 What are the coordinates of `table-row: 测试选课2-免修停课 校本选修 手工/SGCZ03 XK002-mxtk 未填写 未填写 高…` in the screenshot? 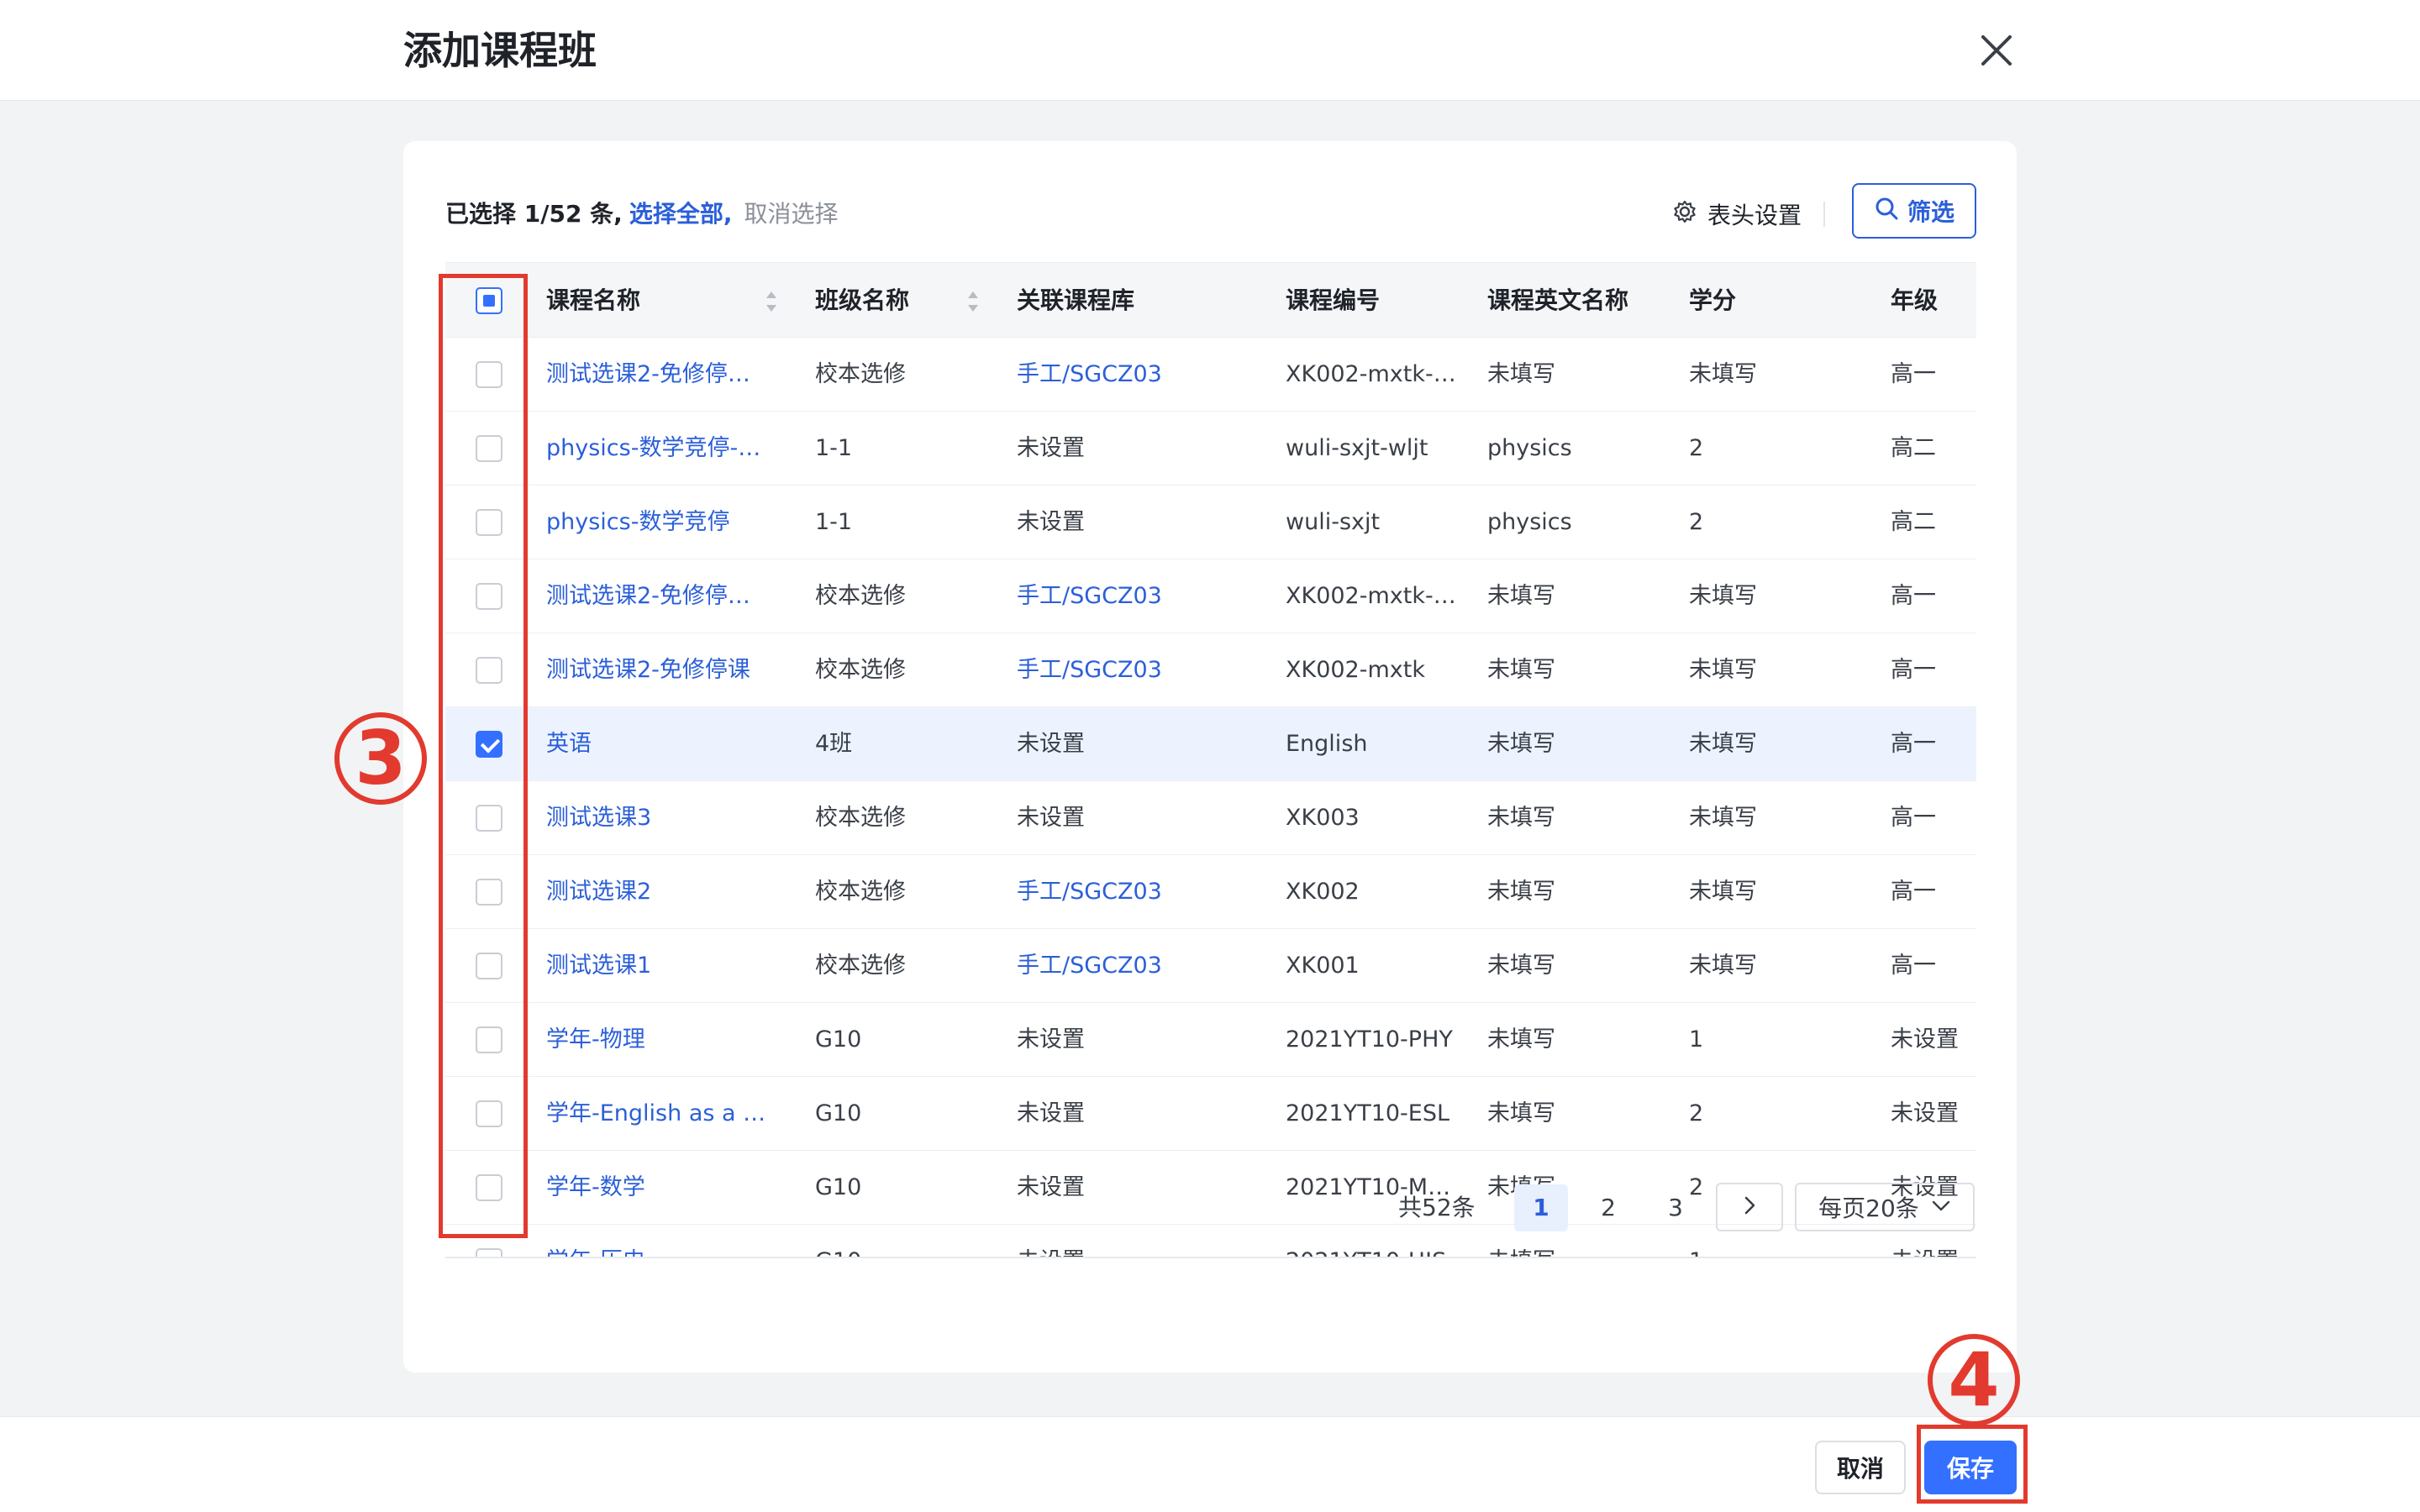 It's located at (1210, 670).